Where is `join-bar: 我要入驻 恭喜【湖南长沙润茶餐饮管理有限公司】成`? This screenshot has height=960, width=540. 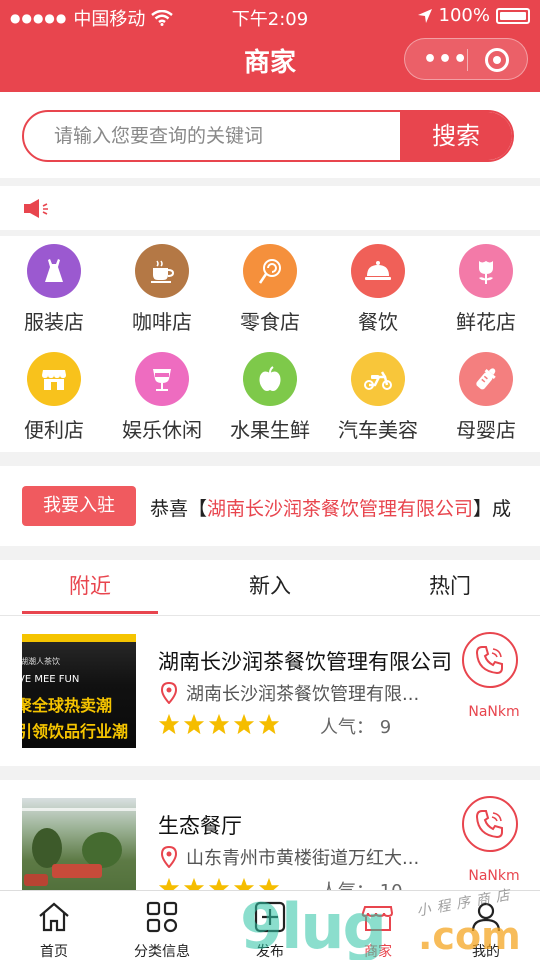 join-bar: 我要入驻 恭喜【湖南长沙润茶餐饮管理有限公司】成 is located at coordinates (270, 506).